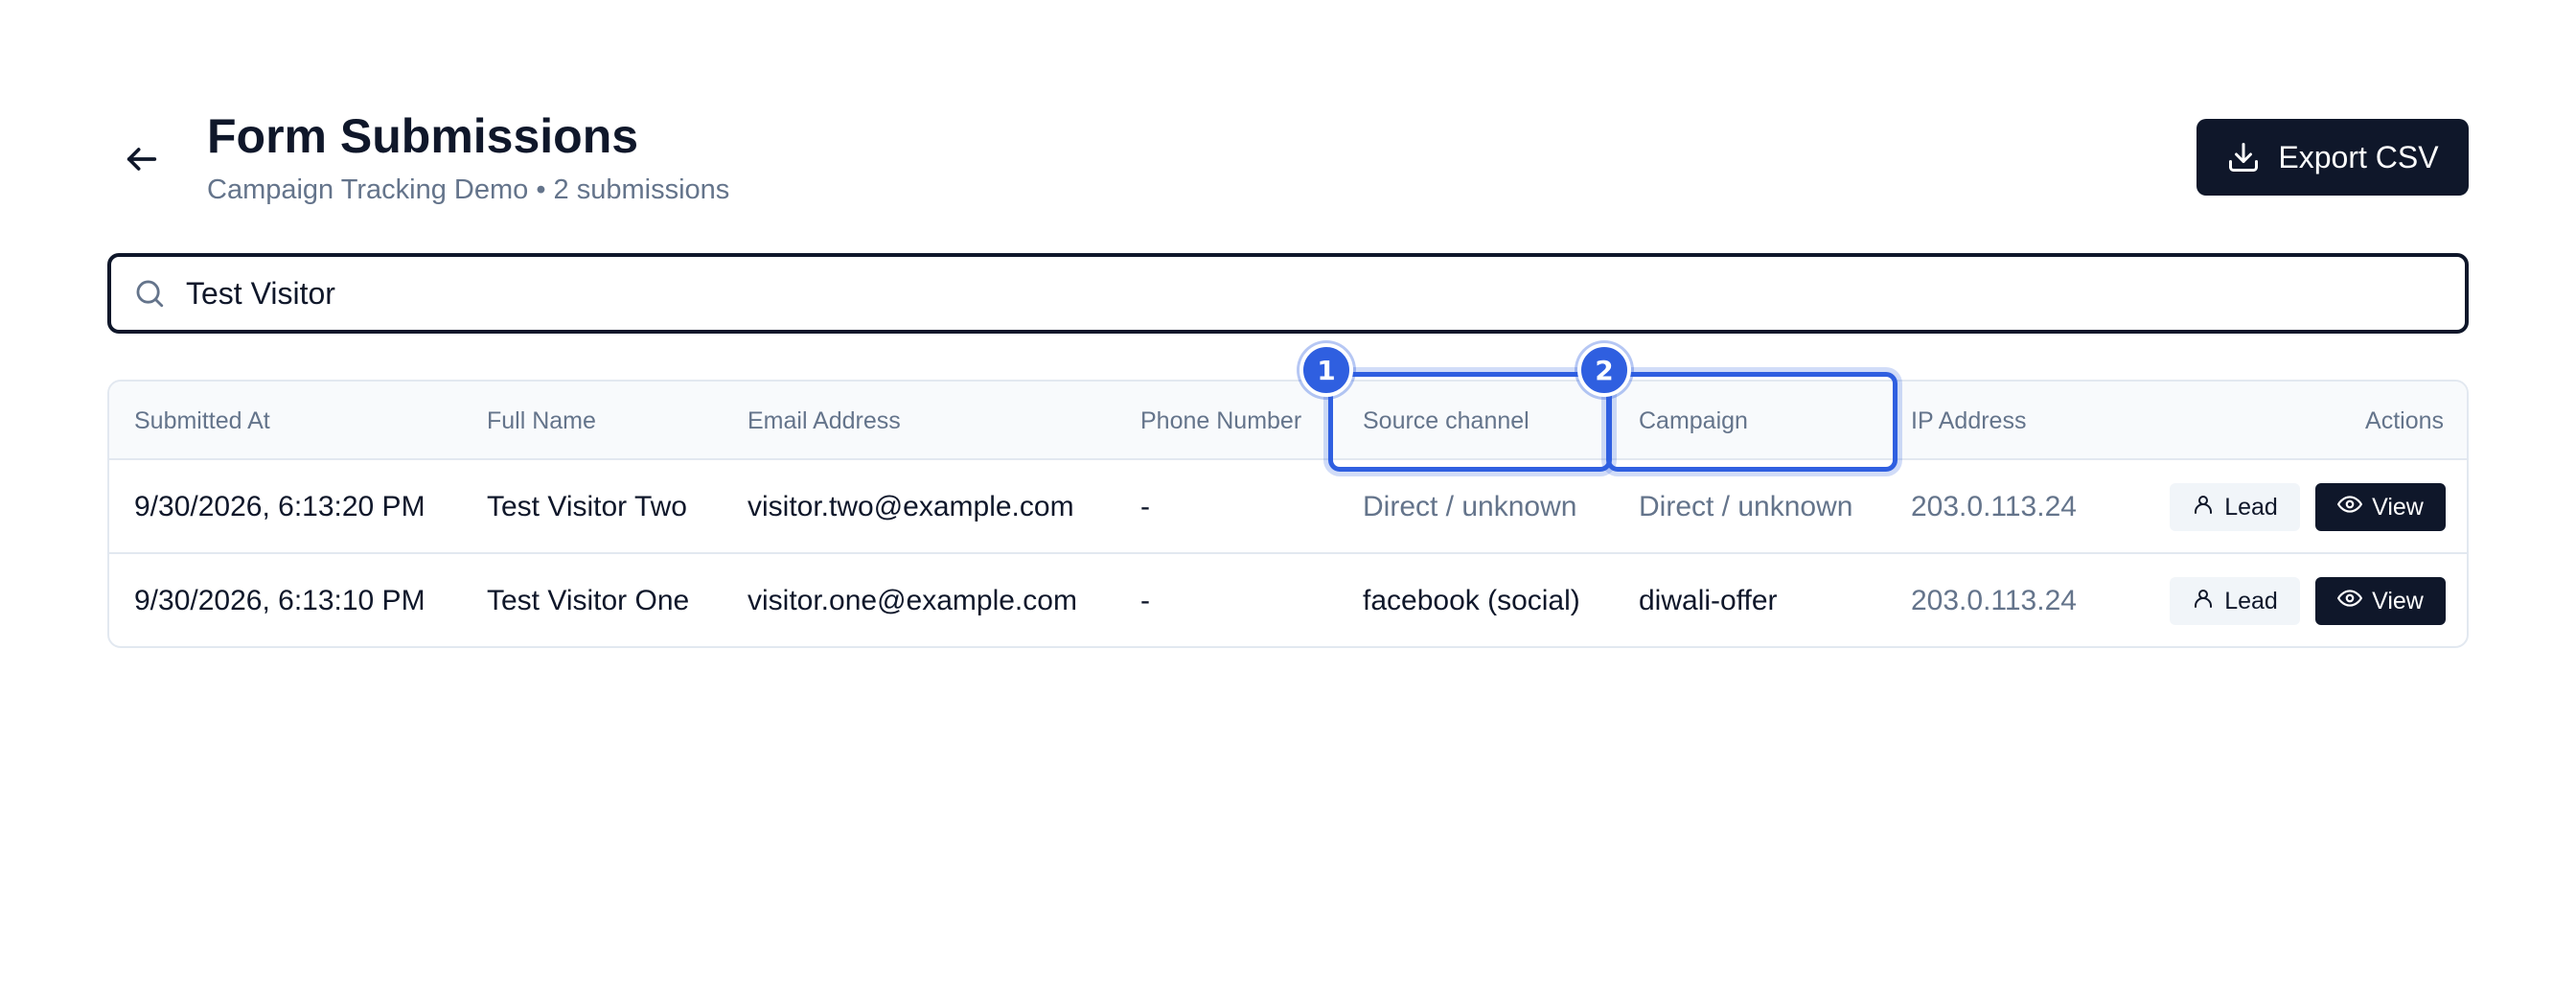 The image size is (2576, 997). Describe the element at coordinates (280, 600) in the screenshot. I see `cell-submitted-at: 9/30/2026, 6:13:10 PM` at that location.